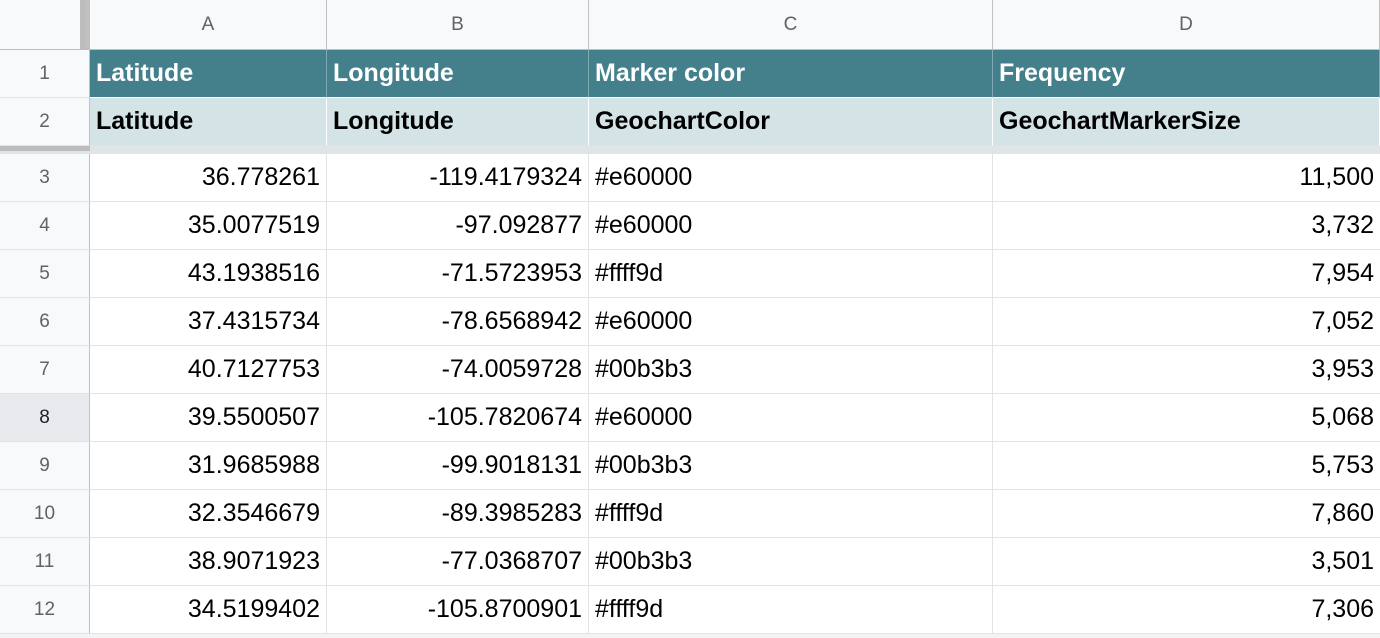 Image resolution: width=1380 pixels, height=638 pixels. Describe the element at coordinates (458, 370) in the screenshot. I see `cell-longitude: -74.0059728` at that location.